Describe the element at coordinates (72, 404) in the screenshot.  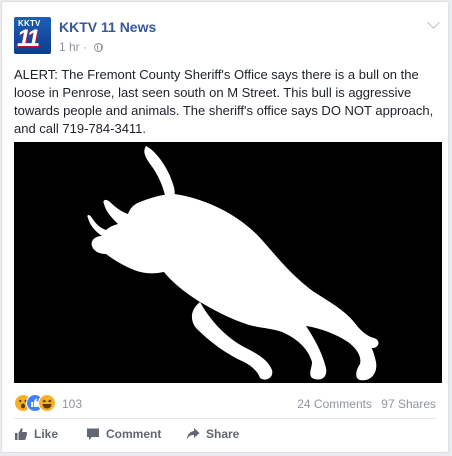
I see `reaction-count: 103` at that location.